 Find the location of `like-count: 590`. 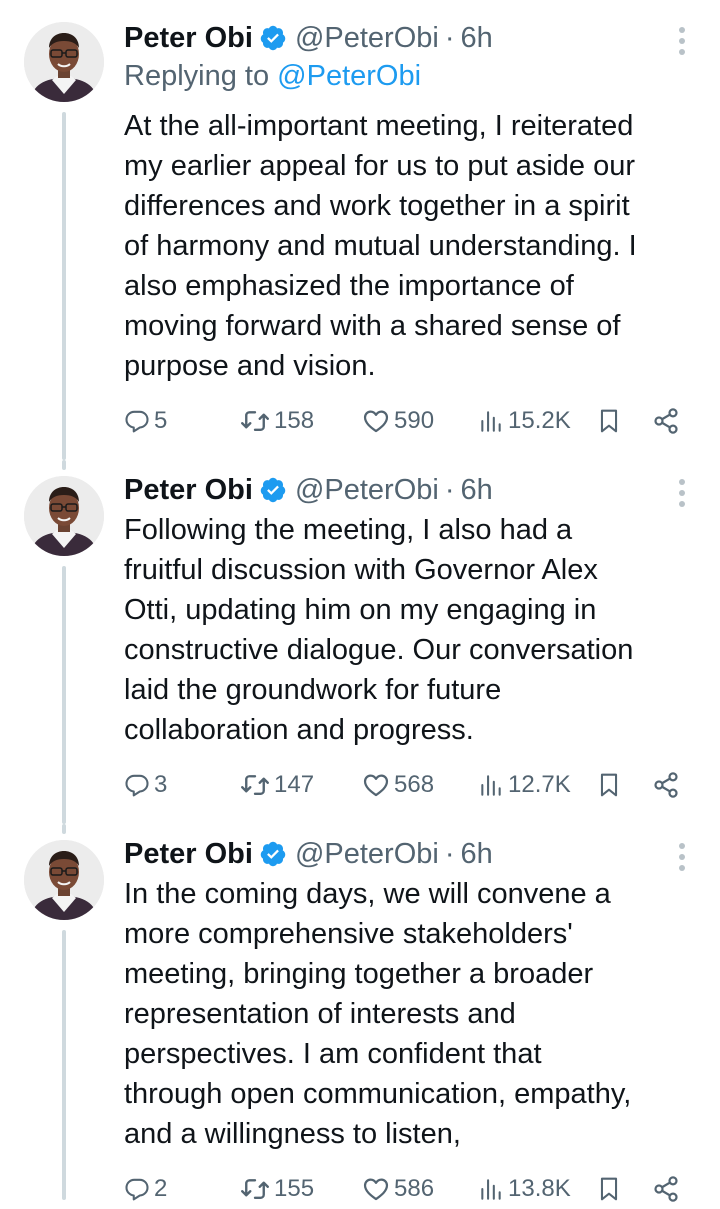

like-count: 590 is located at coordinates (414, 420).